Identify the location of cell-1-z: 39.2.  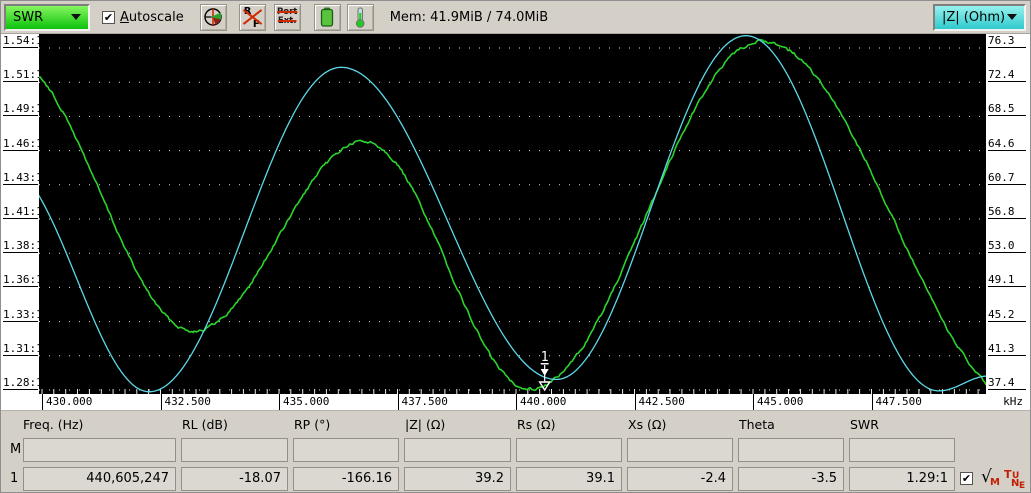
(457, 479).